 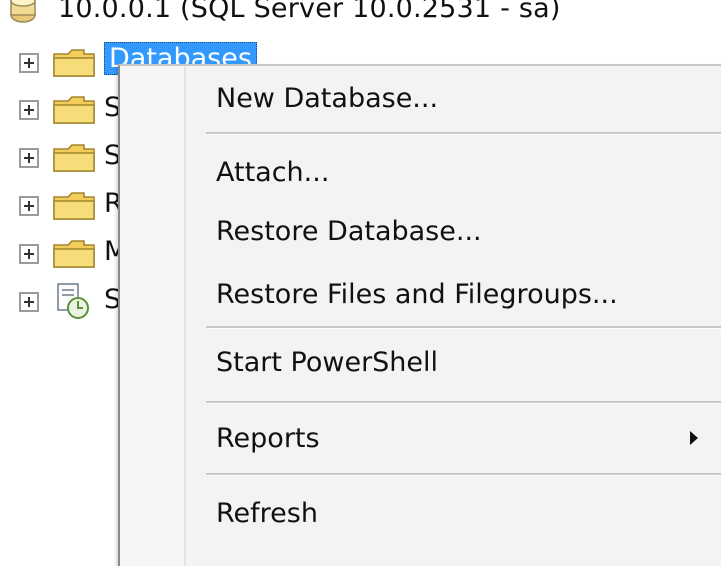 I want to click on server-node: 10.0.0.1 (SQL Server 10.0.2531 - sa), so click(x=284, y=12).